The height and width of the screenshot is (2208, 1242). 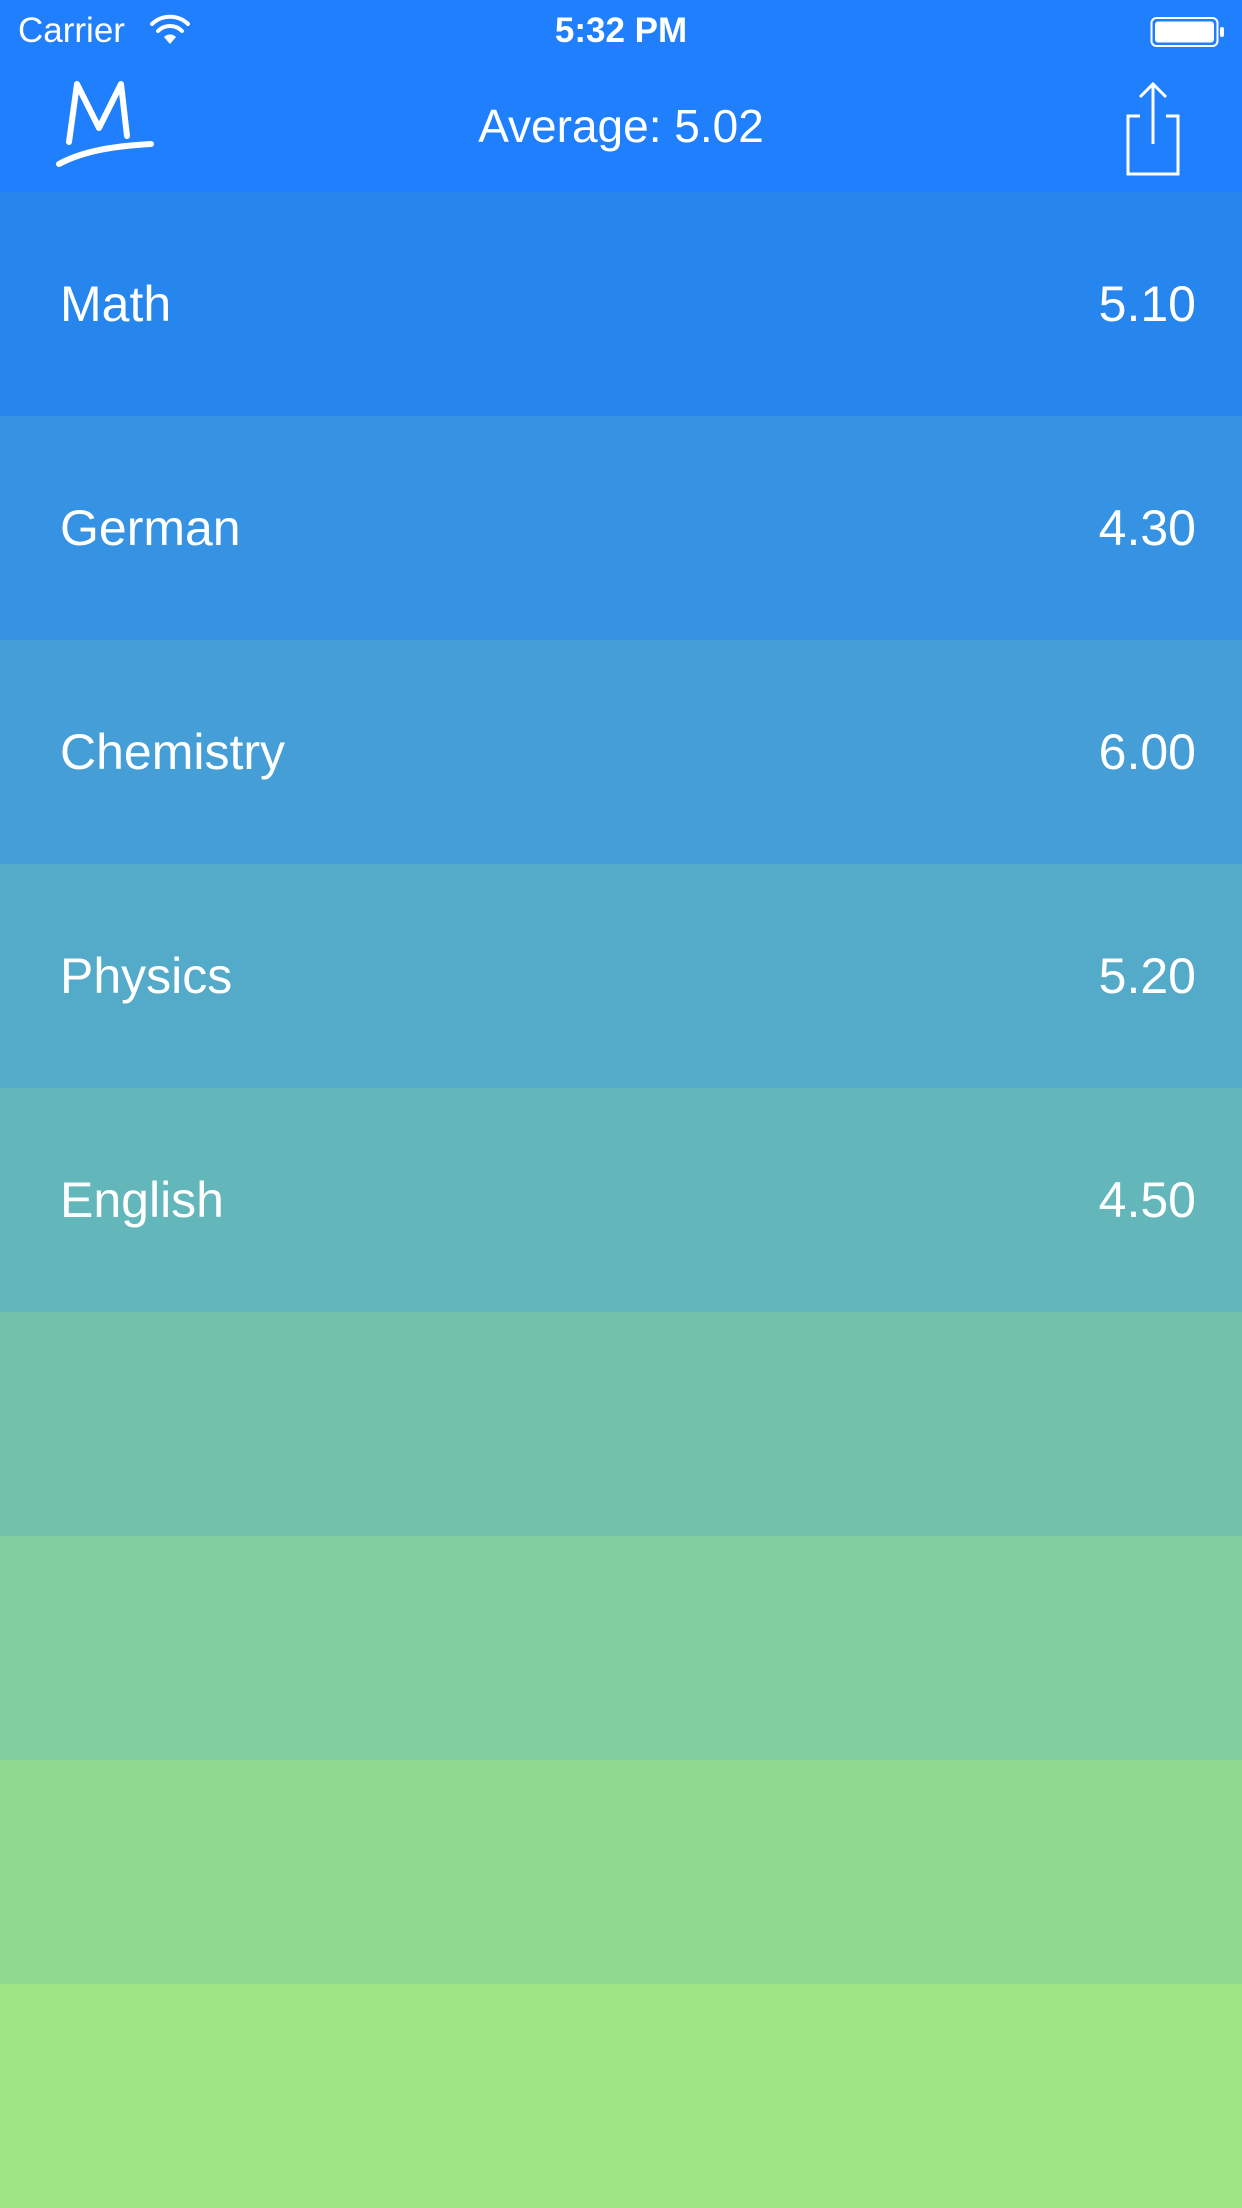 What do you see at coordinates (116, 304) in the screenshot?
I see `subject-name: Math` at bounding box center [116, 304].